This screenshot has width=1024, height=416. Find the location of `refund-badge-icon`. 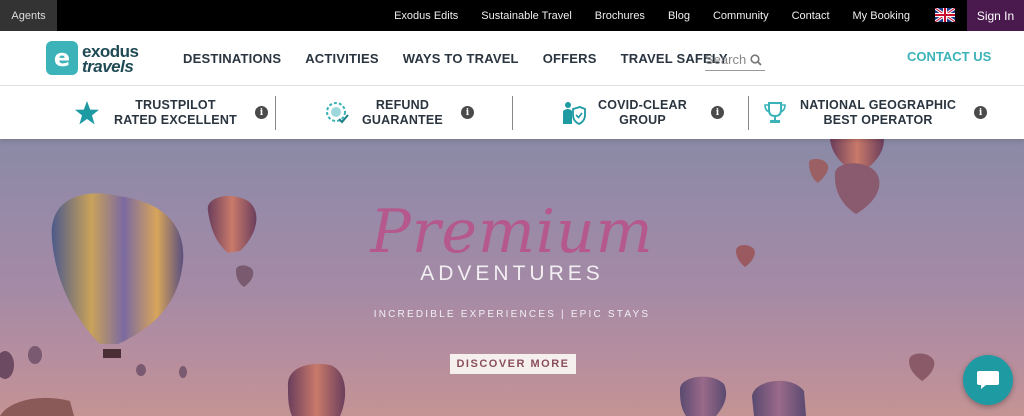

refund-badge-icon is located at coordinates (337, 112).